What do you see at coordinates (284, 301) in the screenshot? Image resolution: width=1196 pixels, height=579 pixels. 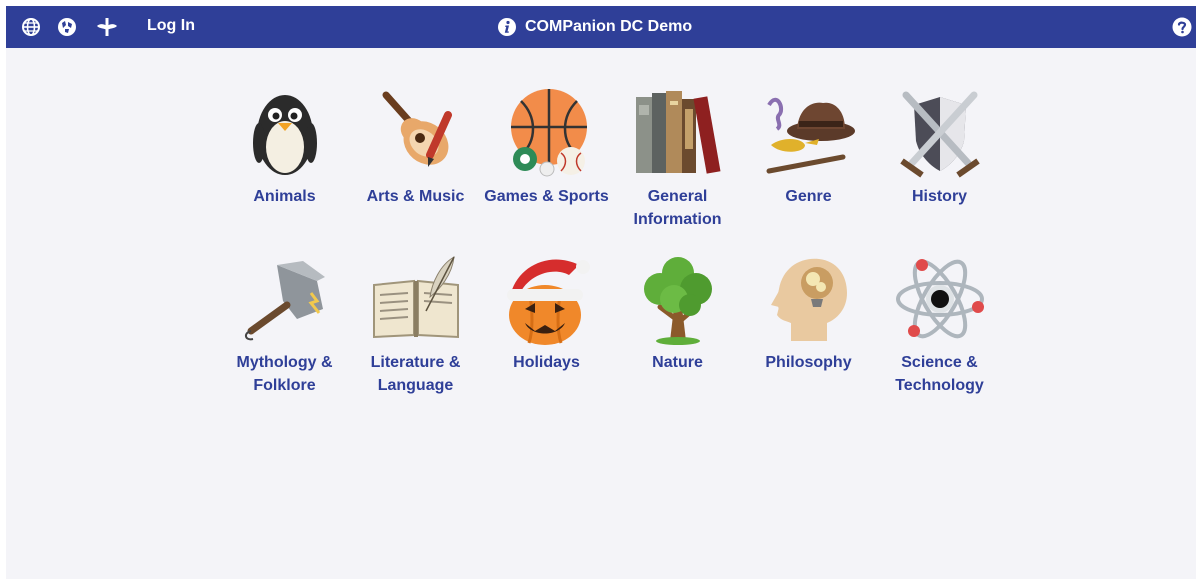 I see `hammer-icon` at bounding box center [284, 301].